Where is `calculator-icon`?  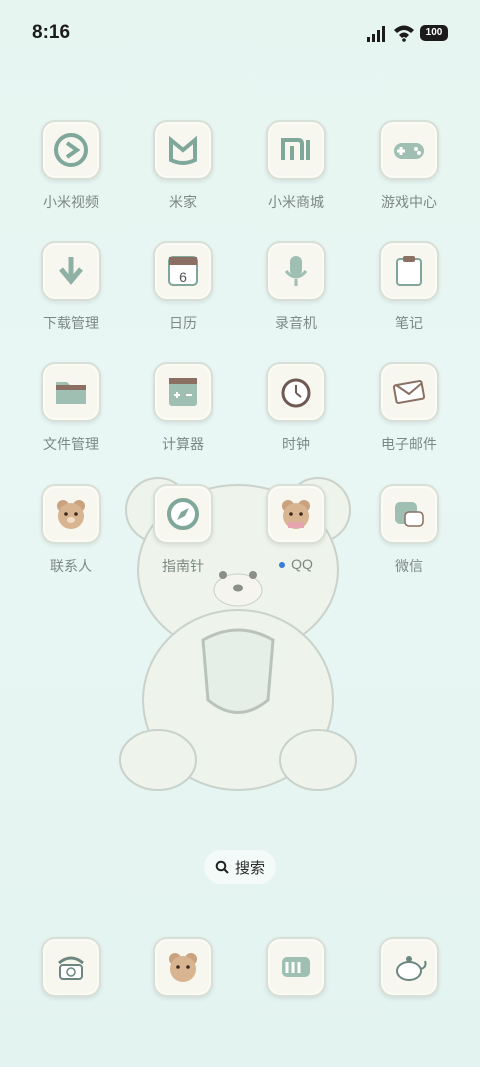 calculator-icon is located at coordinates (183, 392).